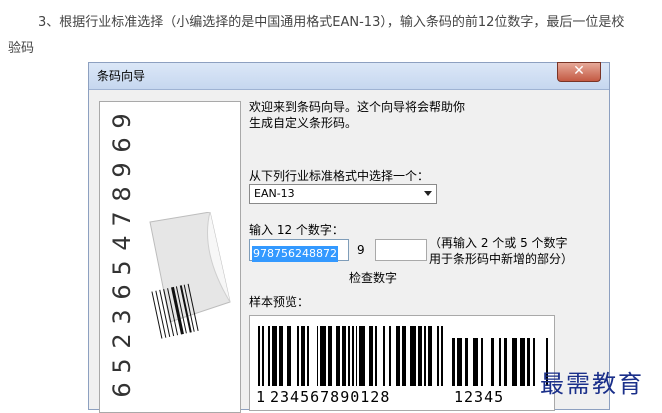  Describe the element at coordinates (296, 230) in the screenshot. I see `digits-label: 输入 12 个数字：` at that location.